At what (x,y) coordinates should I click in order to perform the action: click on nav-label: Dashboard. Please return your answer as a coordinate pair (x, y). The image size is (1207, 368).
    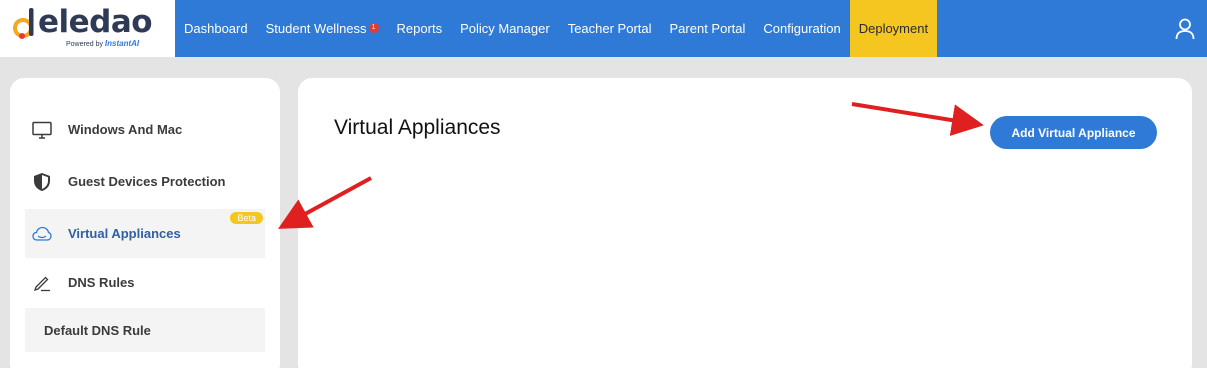
    Looking at the image, I should click on (216, 28).